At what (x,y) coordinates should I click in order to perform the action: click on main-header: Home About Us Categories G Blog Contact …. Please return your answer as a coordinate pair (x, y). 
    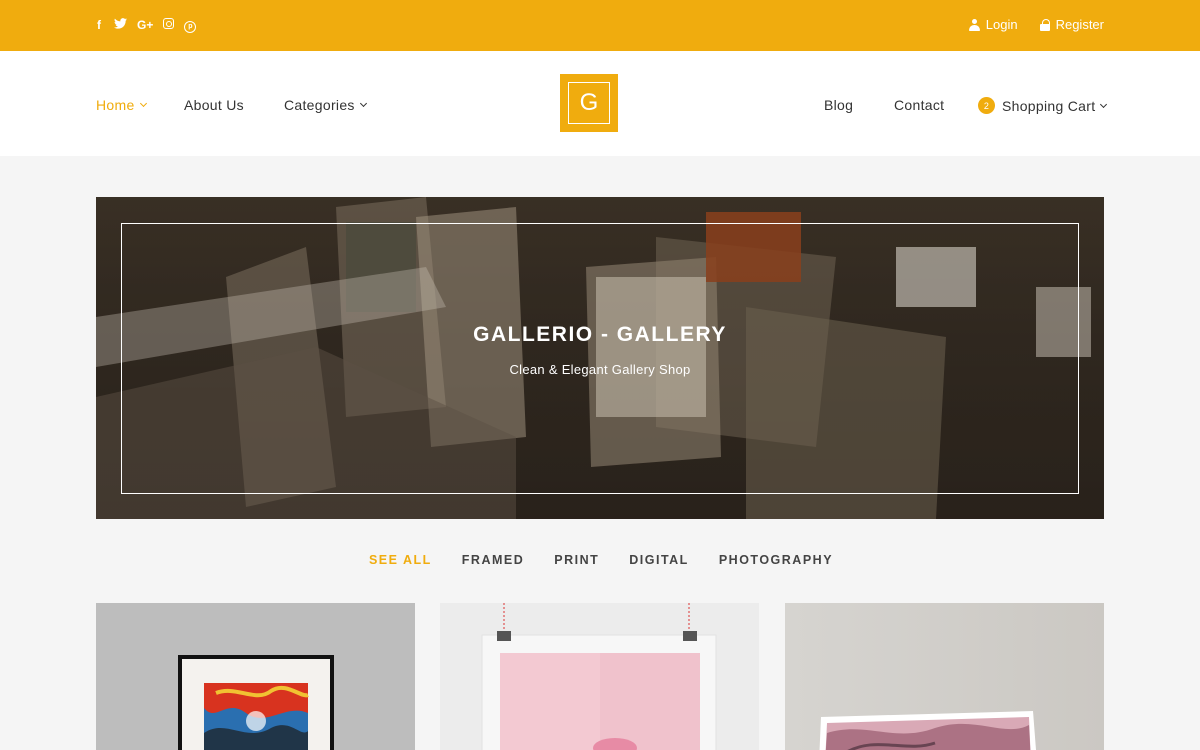
    Looking at the image, I should click on (600, 103).